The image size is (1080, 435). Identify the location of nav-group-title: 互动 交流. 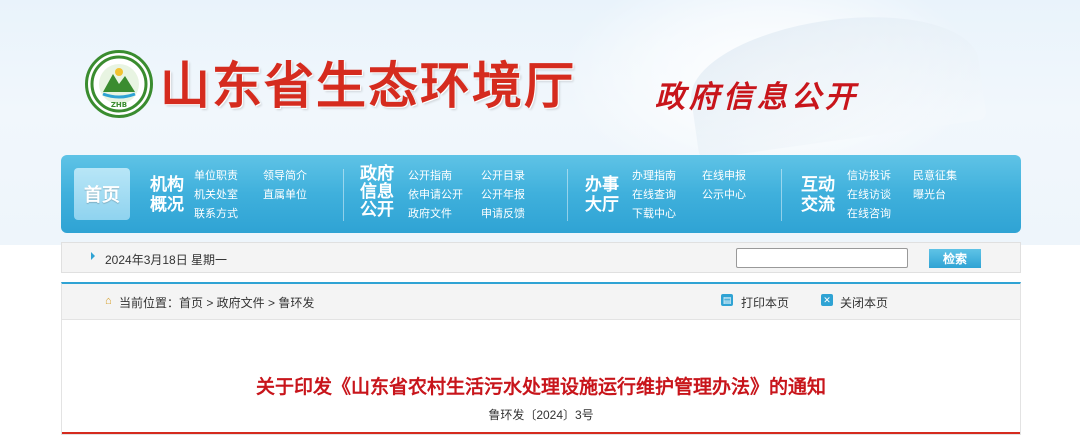
(818, 195).